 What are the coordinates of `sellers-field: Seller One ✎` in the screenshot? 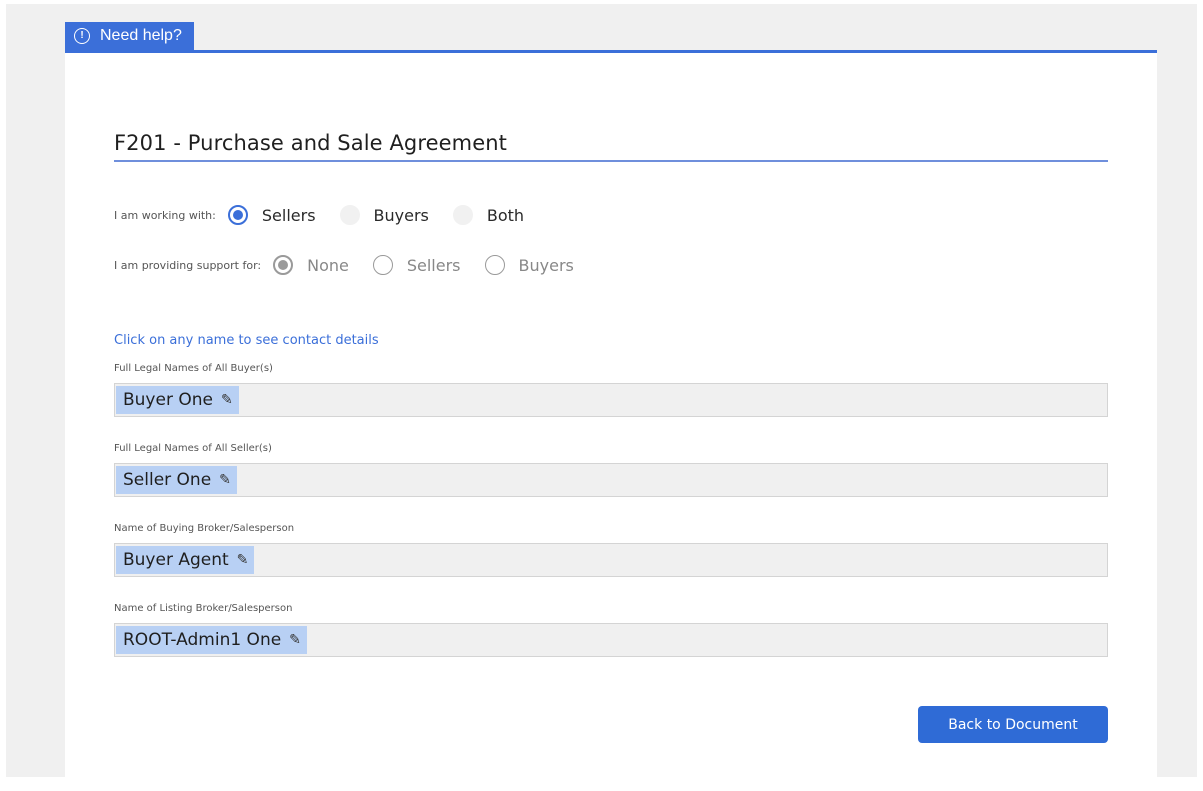 It's located at (611, 480).